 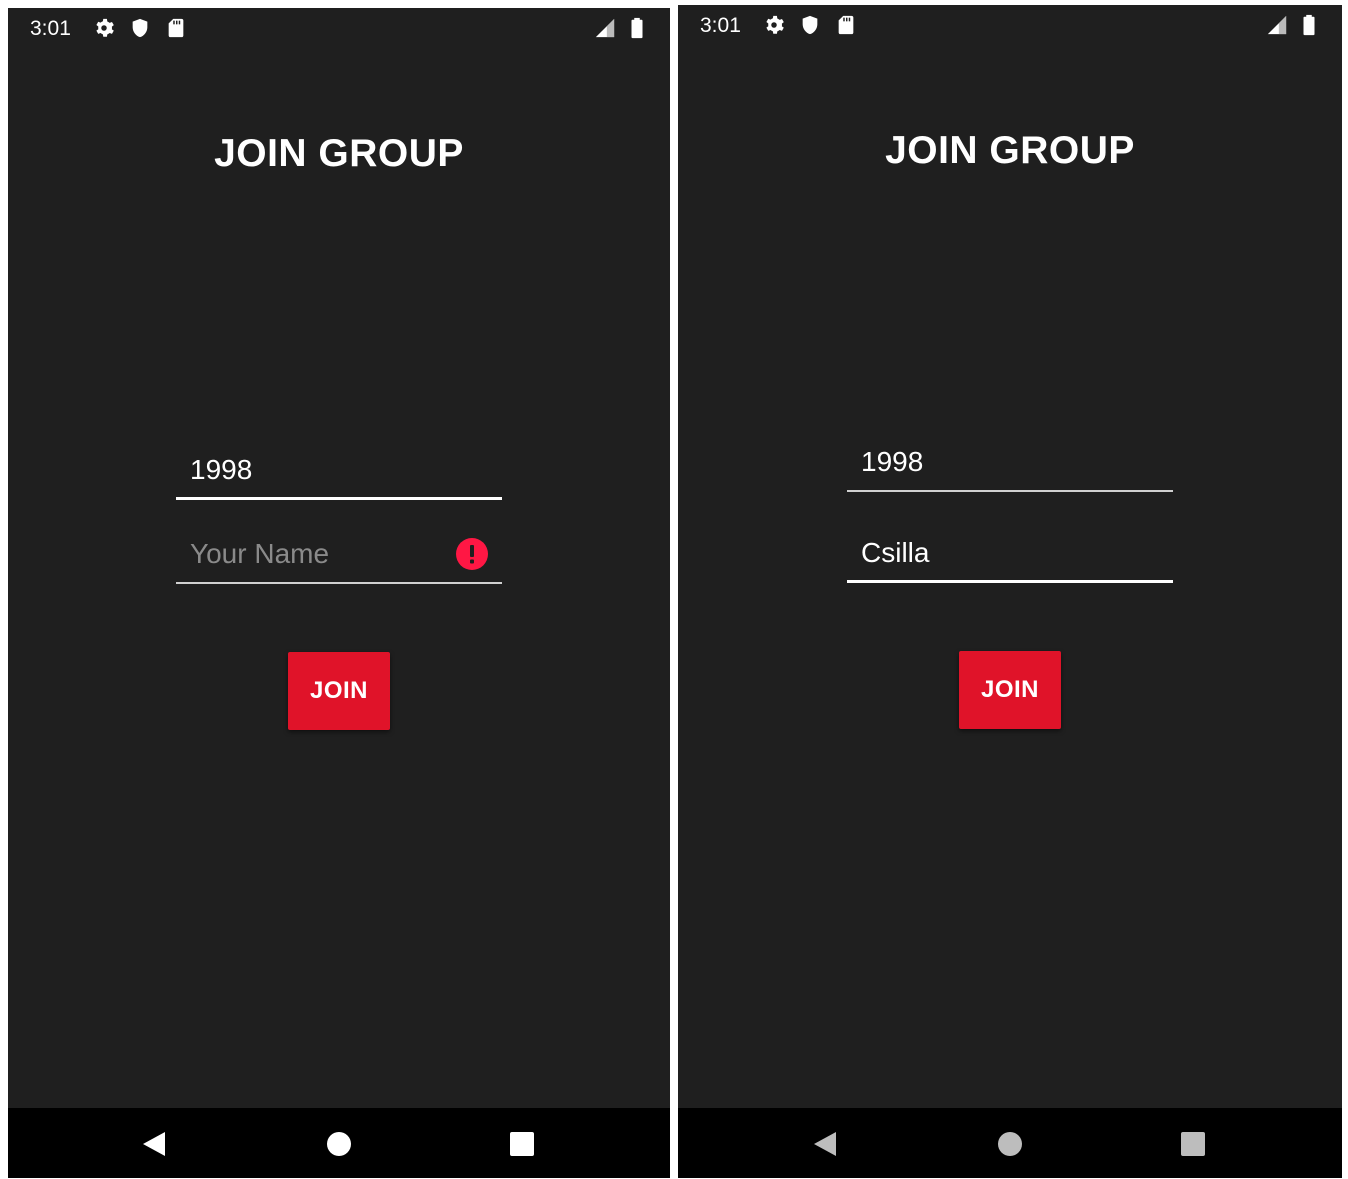 I want to click on name-placeholder: Your Name, so click(x=260, y=553).